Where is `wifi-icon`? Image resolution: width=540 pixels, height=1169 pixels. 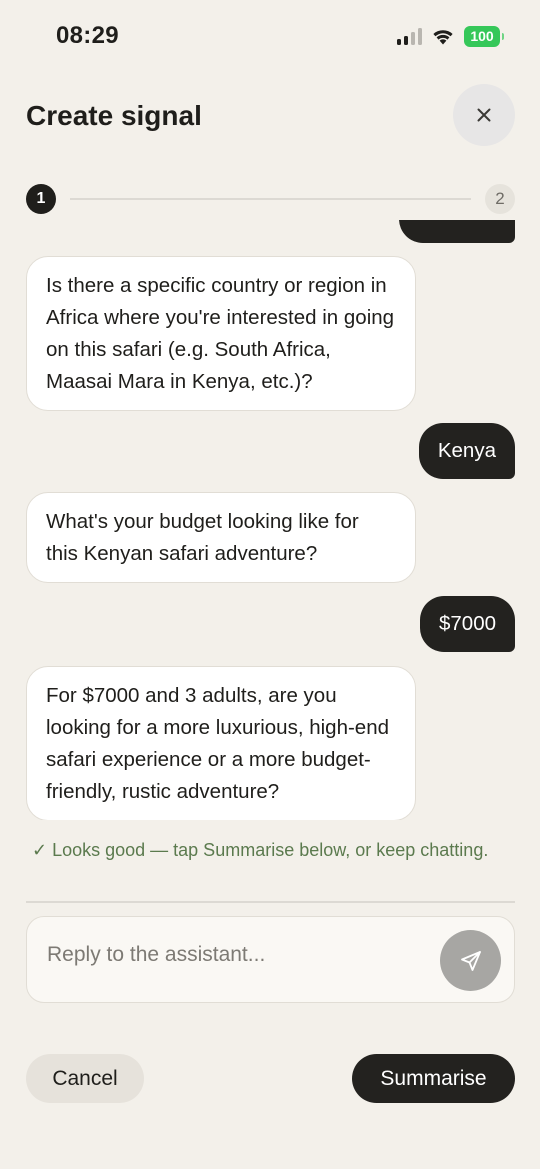 wifi-icon is located at coordinates (443, 37).